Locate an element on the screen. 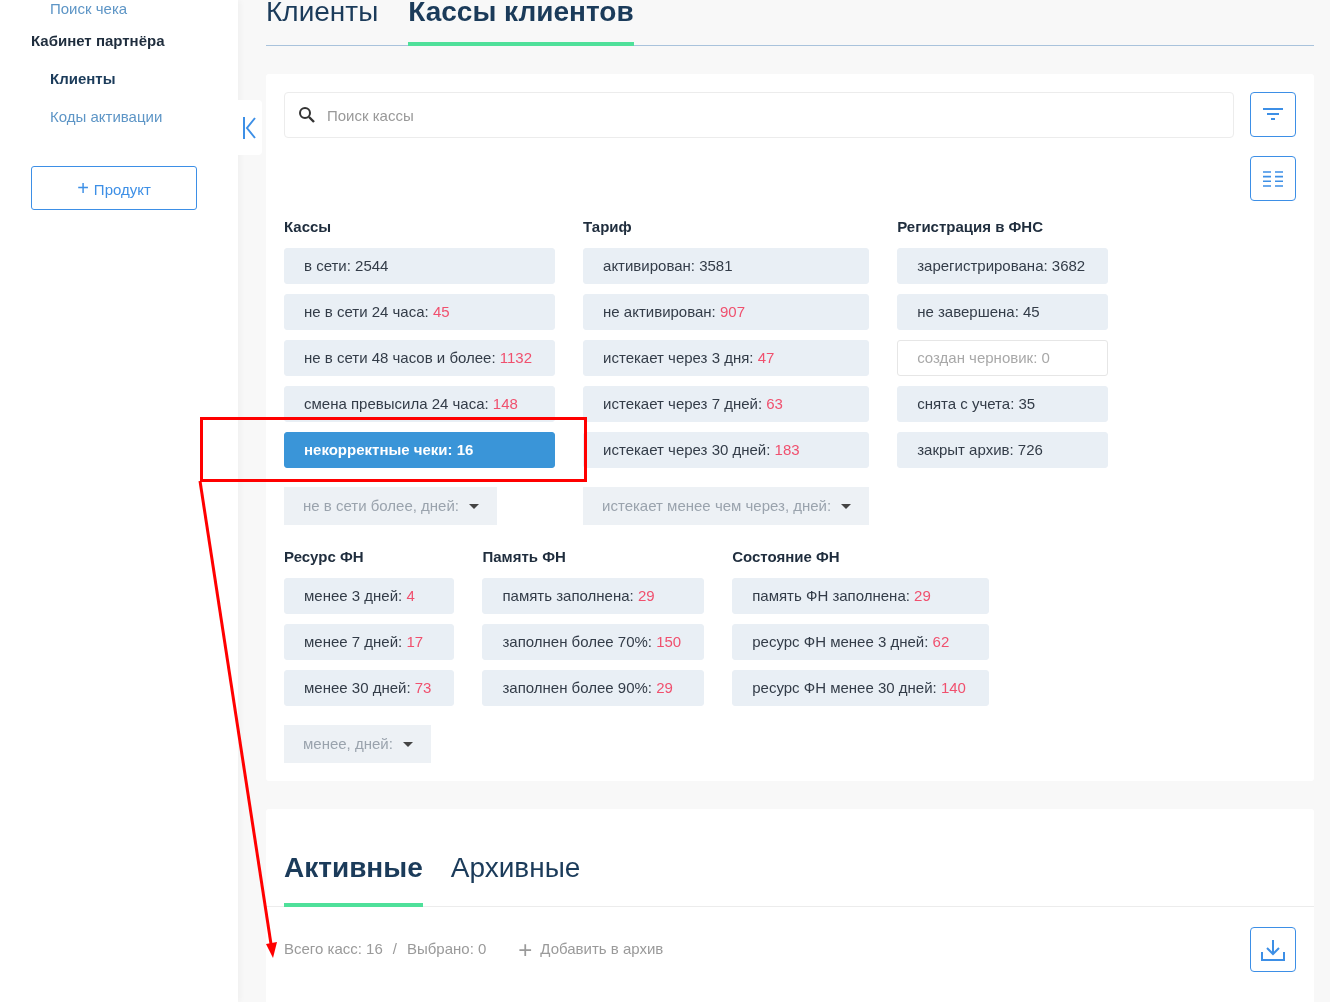 This screenshot has width=1330, height=1002. filter-chip: память заполнена: 29 is located at coordinates (593, 596).